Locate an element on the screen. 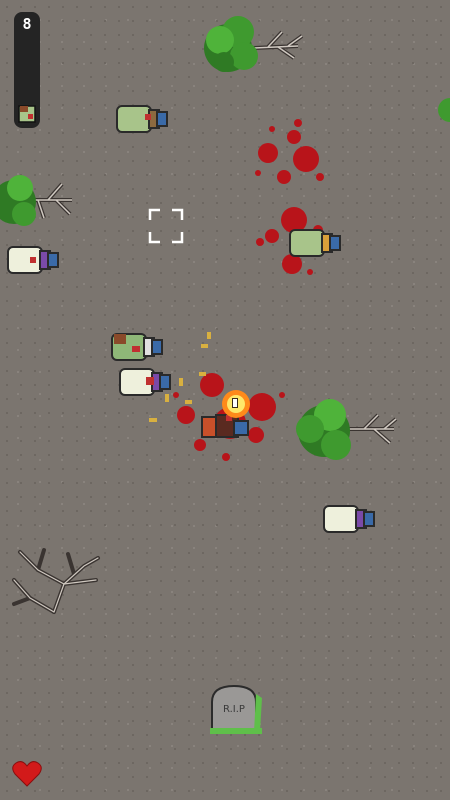 The height and width of the screenshot is (800, 450). tombstone: R.I.P is located at coordinates (236, 709).